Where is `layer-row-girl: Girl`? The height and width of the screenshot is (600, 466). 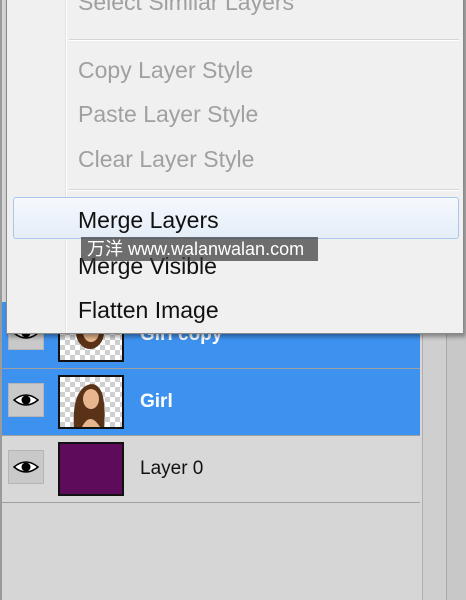
layer-row-girl: Girl is located at coordinates (211, 402).